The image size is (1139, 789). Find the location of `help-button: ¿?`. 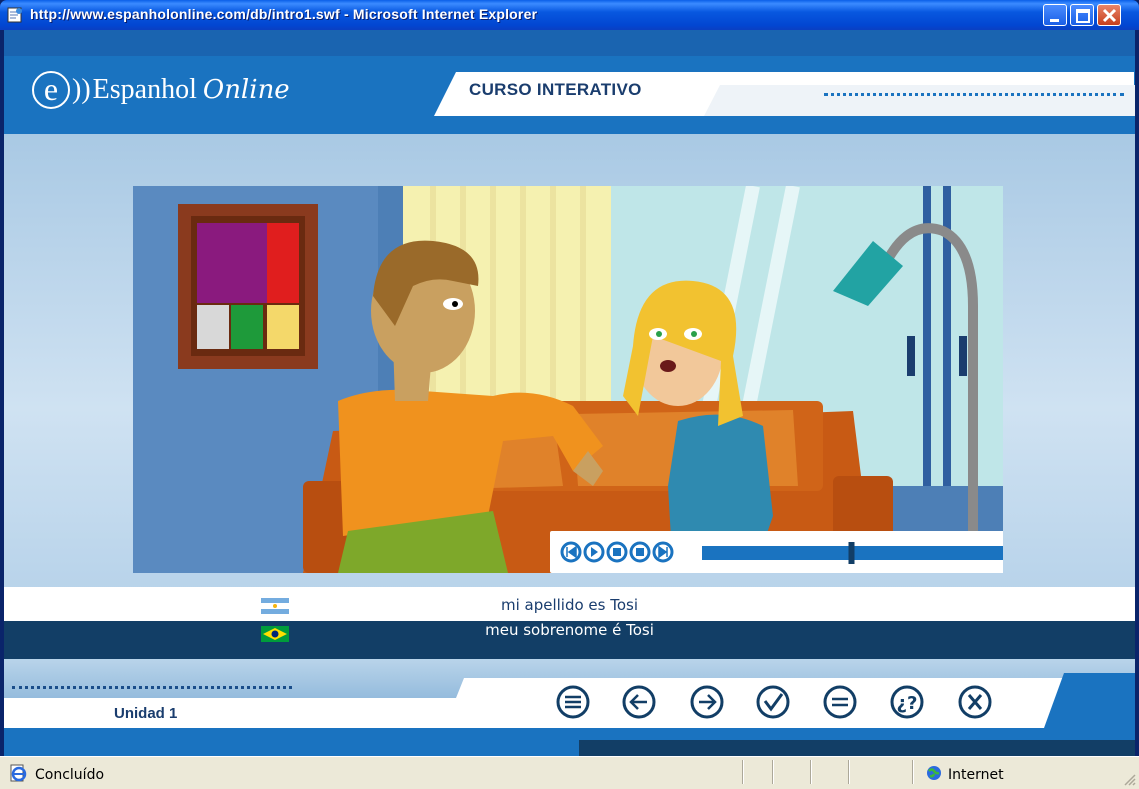

help-button: ¿? is located at coordinates (907, 702).